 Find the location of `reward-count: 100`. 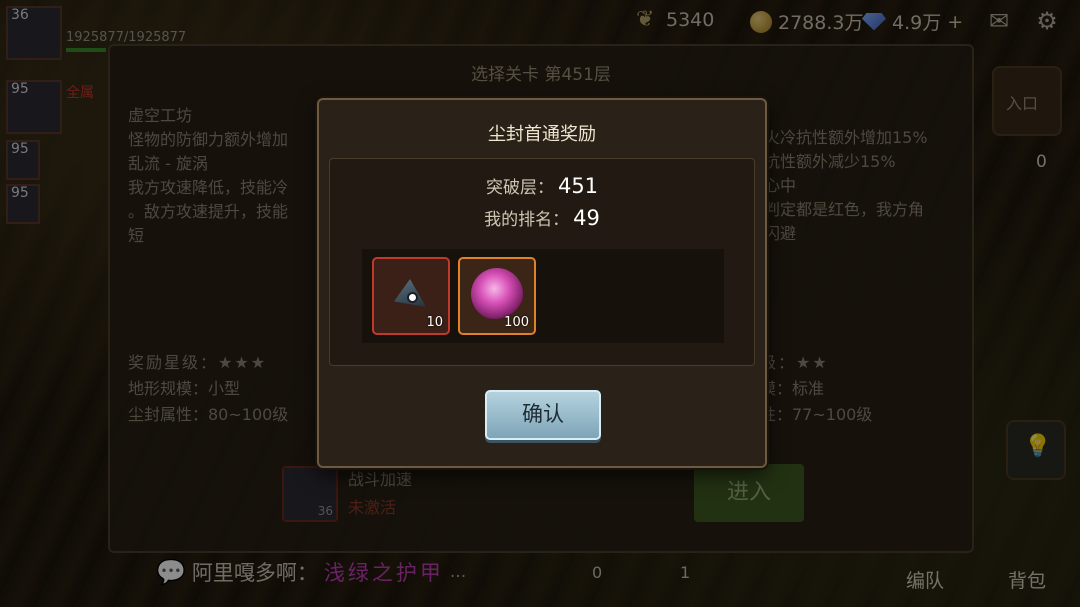

reward-count: 100 is located at coordinates (516, 322).